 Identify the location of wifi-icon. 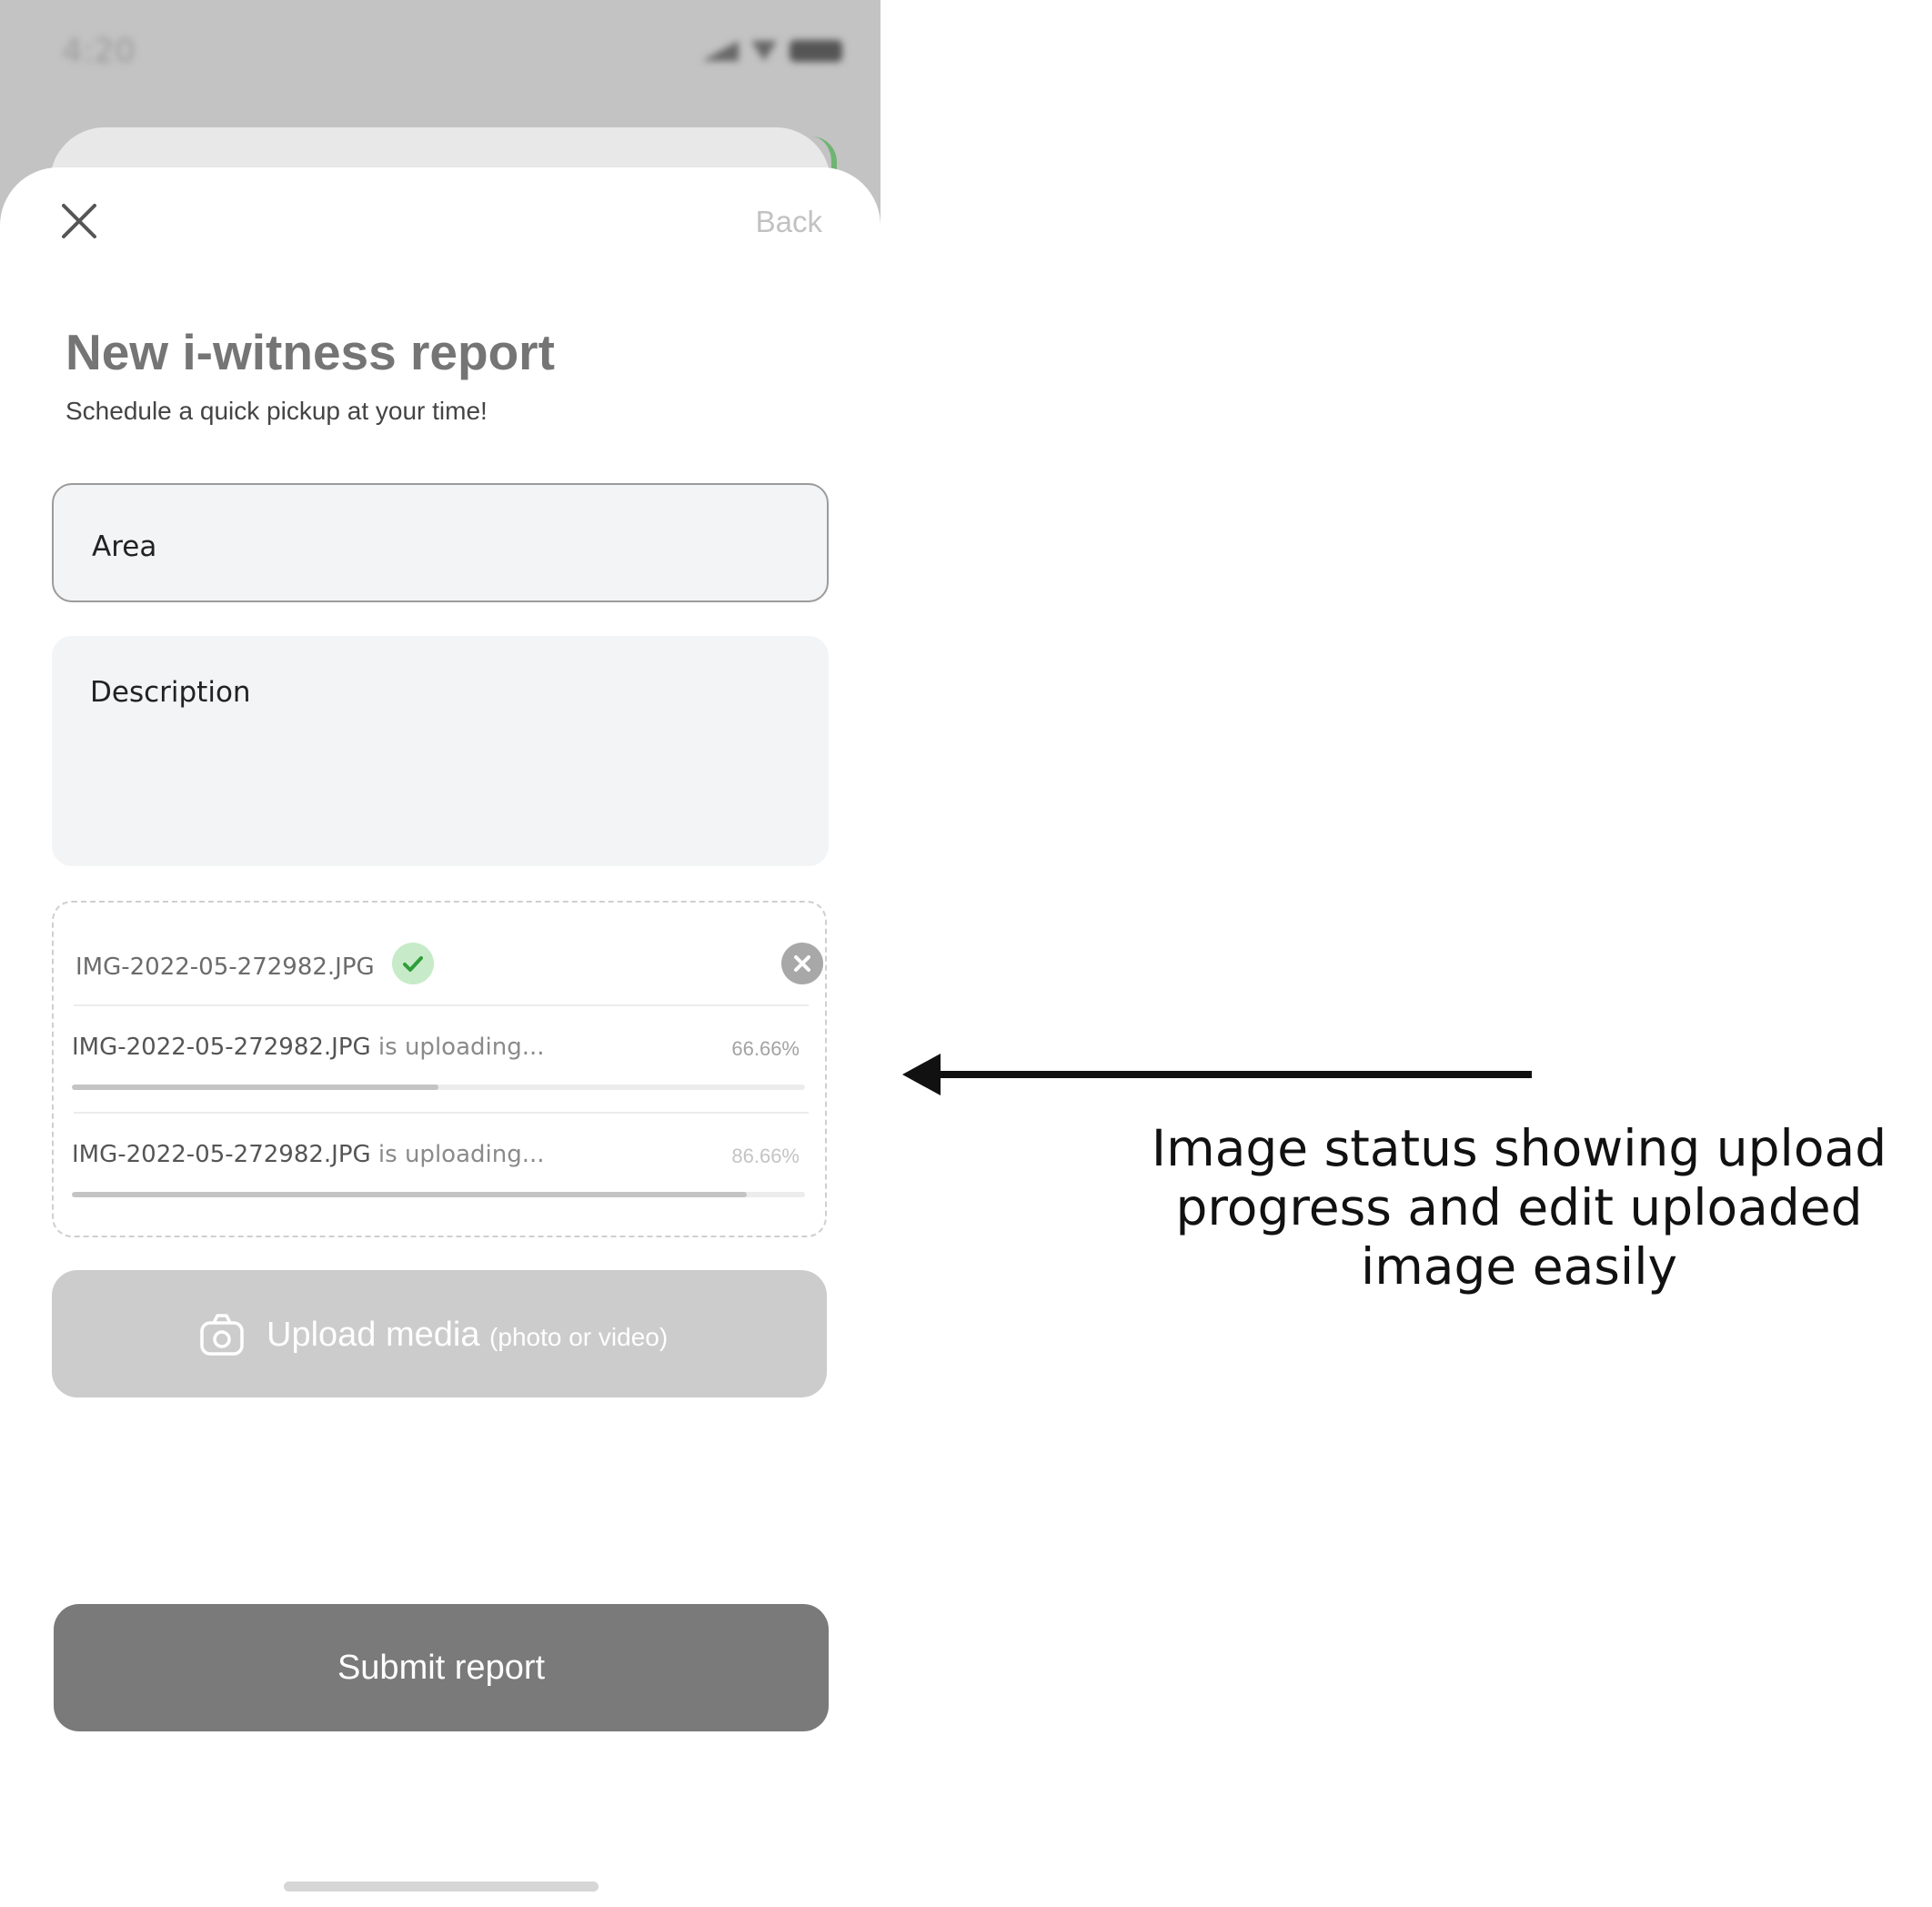
(764, 51).